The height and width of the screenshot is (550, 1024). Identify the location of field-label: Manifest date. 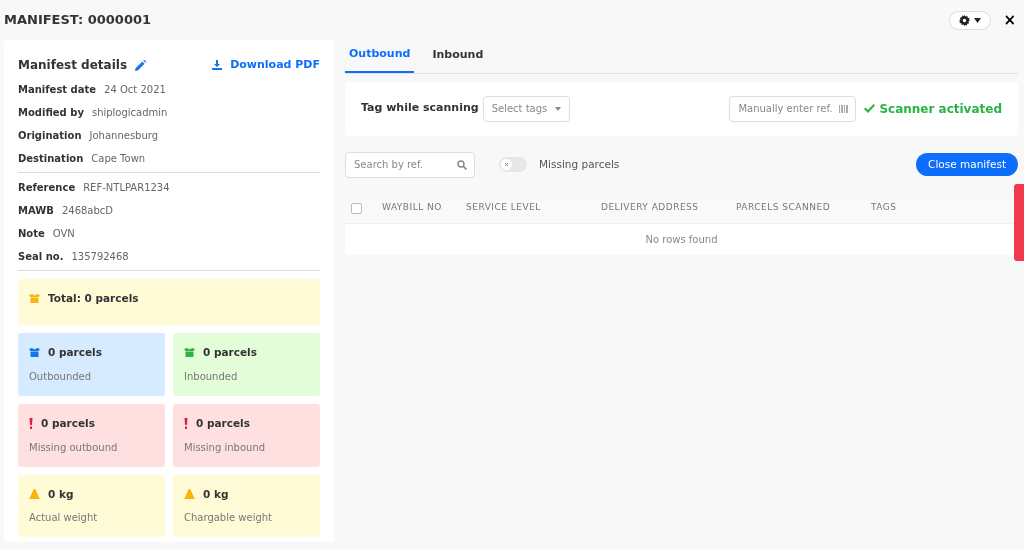
(57, 89).